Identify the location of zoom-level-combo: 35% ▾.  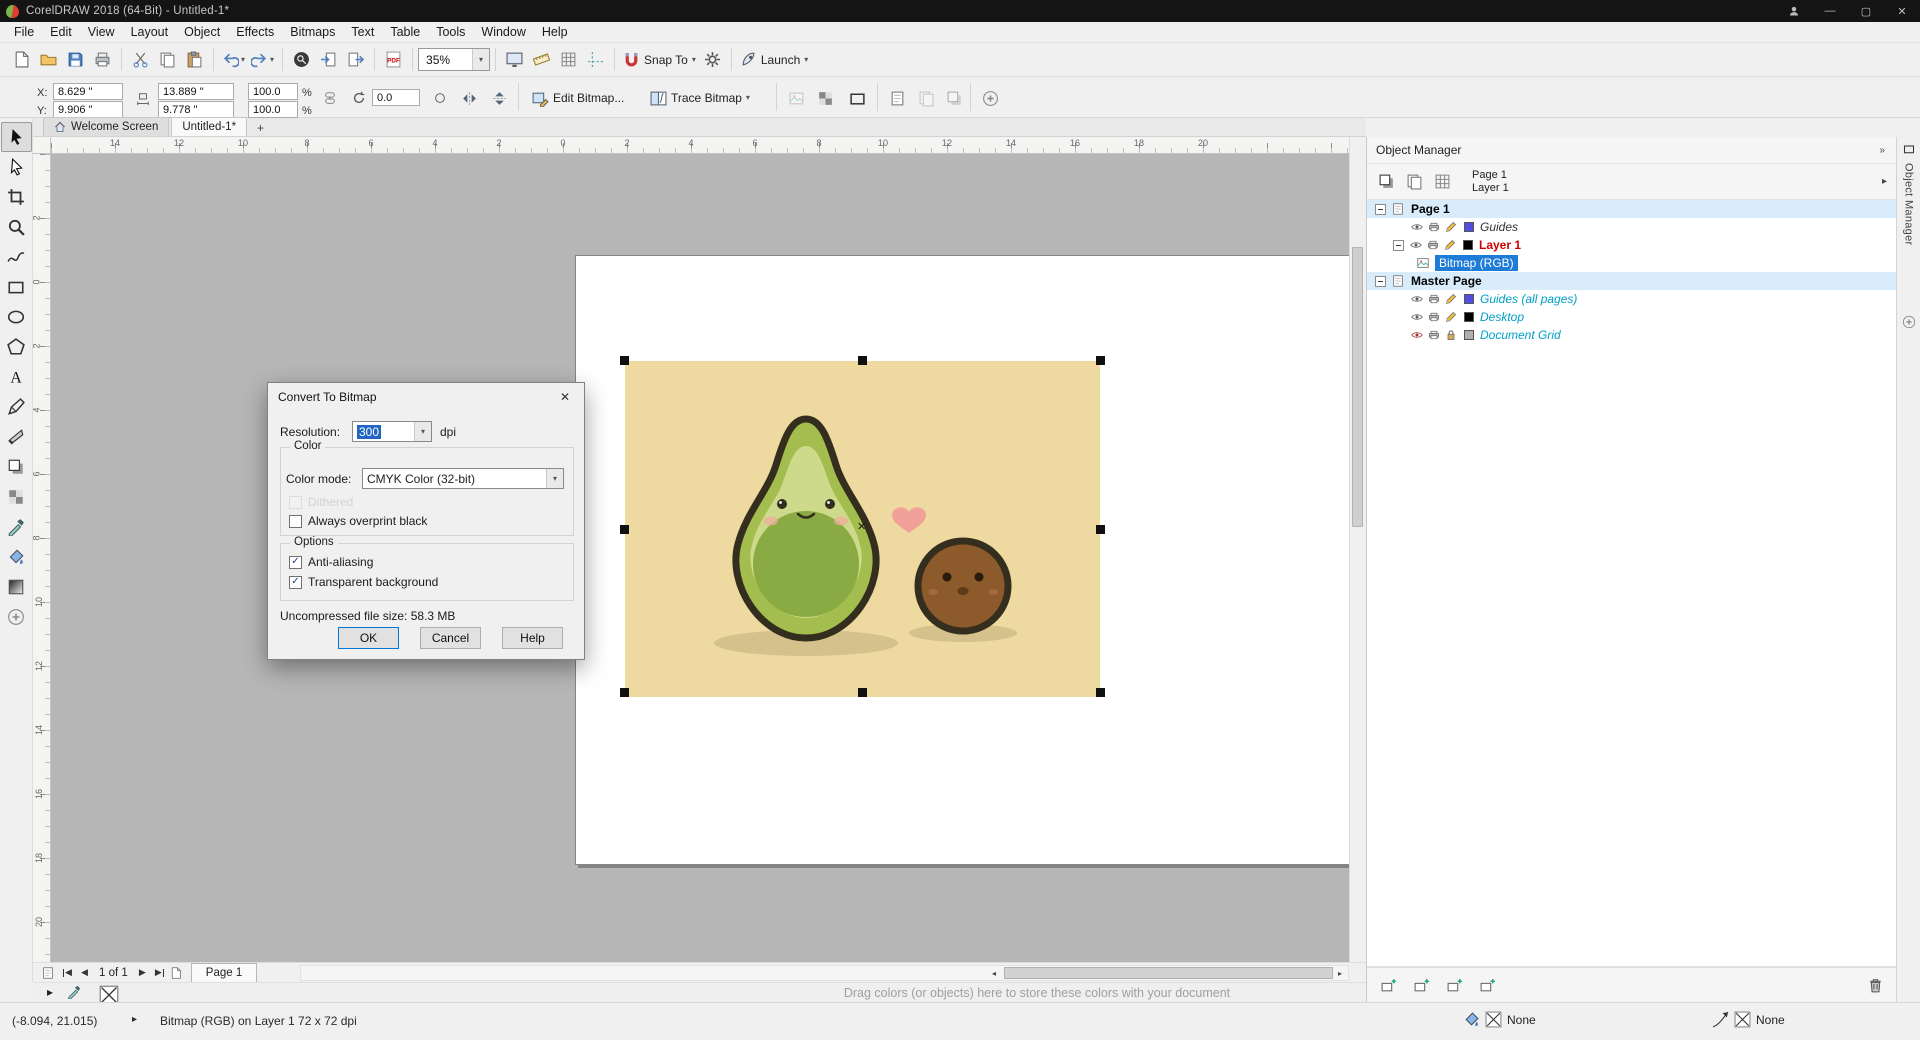
(454, 59).